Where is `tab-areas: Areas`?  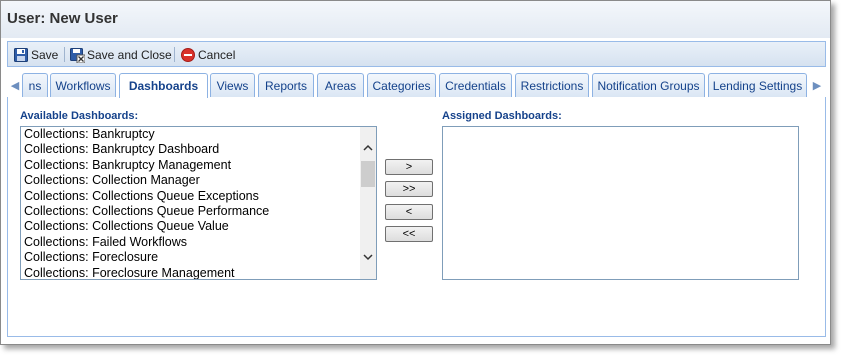 tab-areas: Areas is located at coordinates (340, 85).